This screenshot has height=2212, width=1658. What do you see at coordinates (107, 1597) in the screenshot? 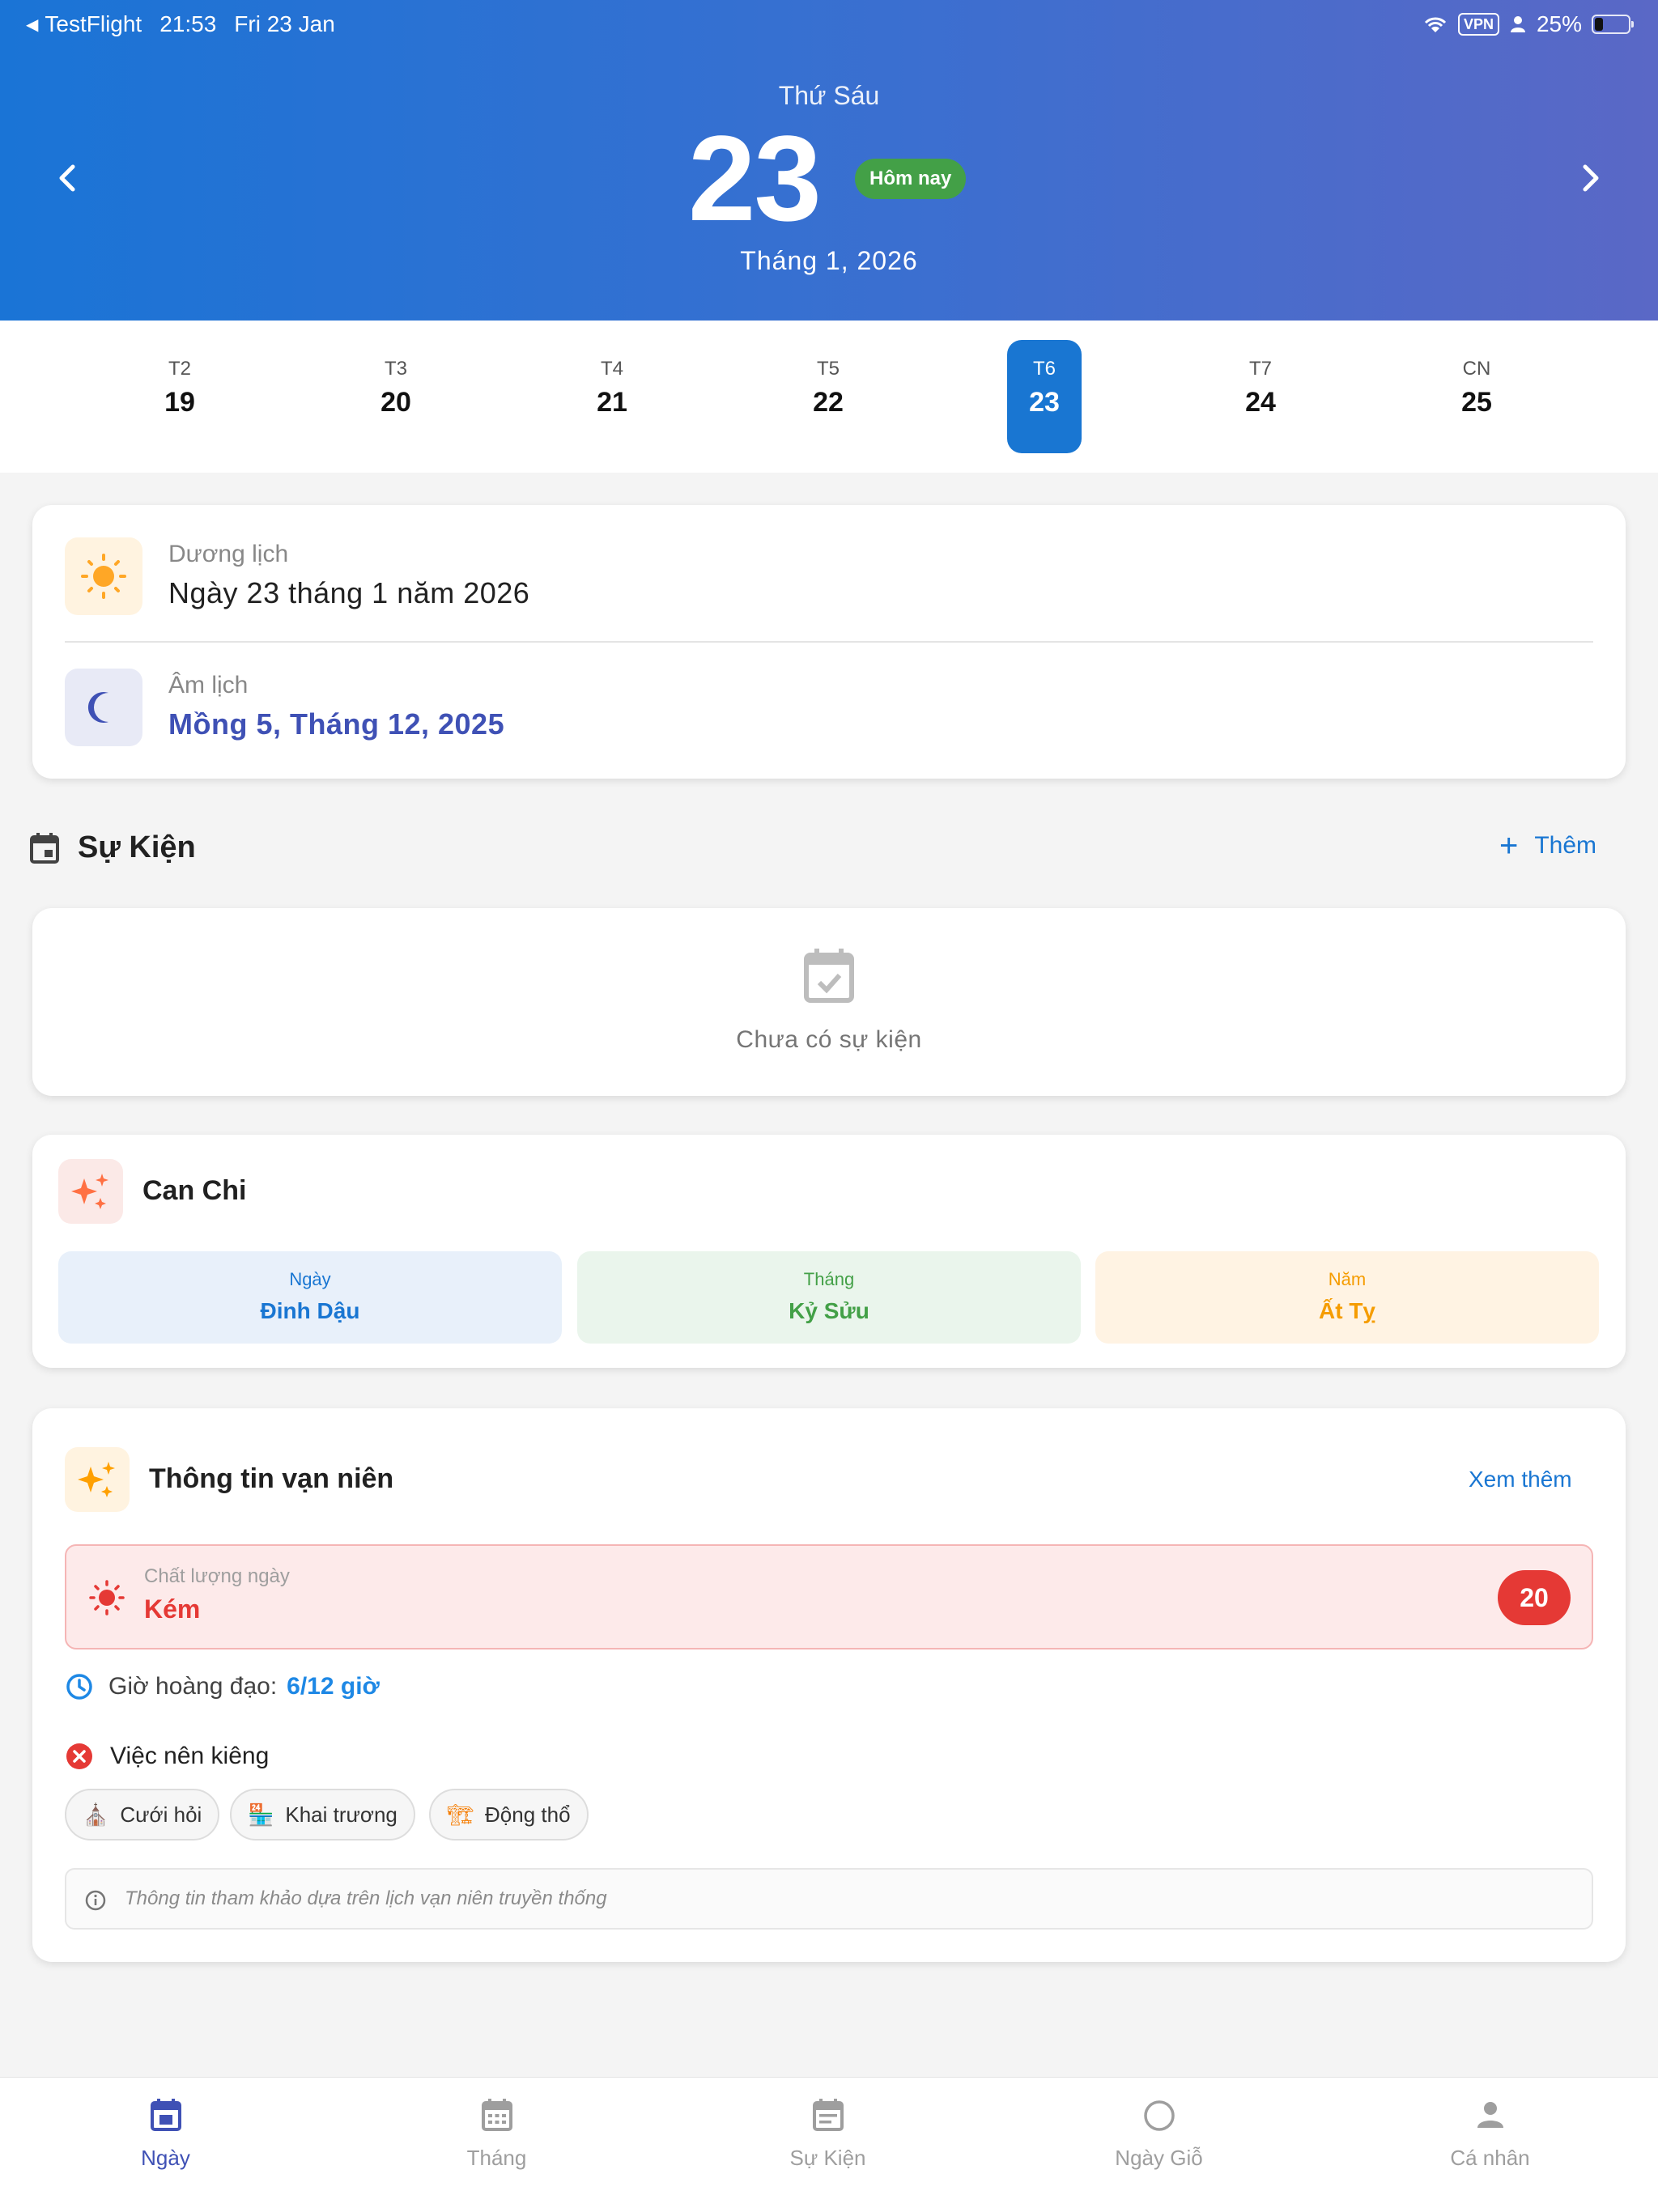
I see `sun-bad-icon` at bounding box center [107, 1597].